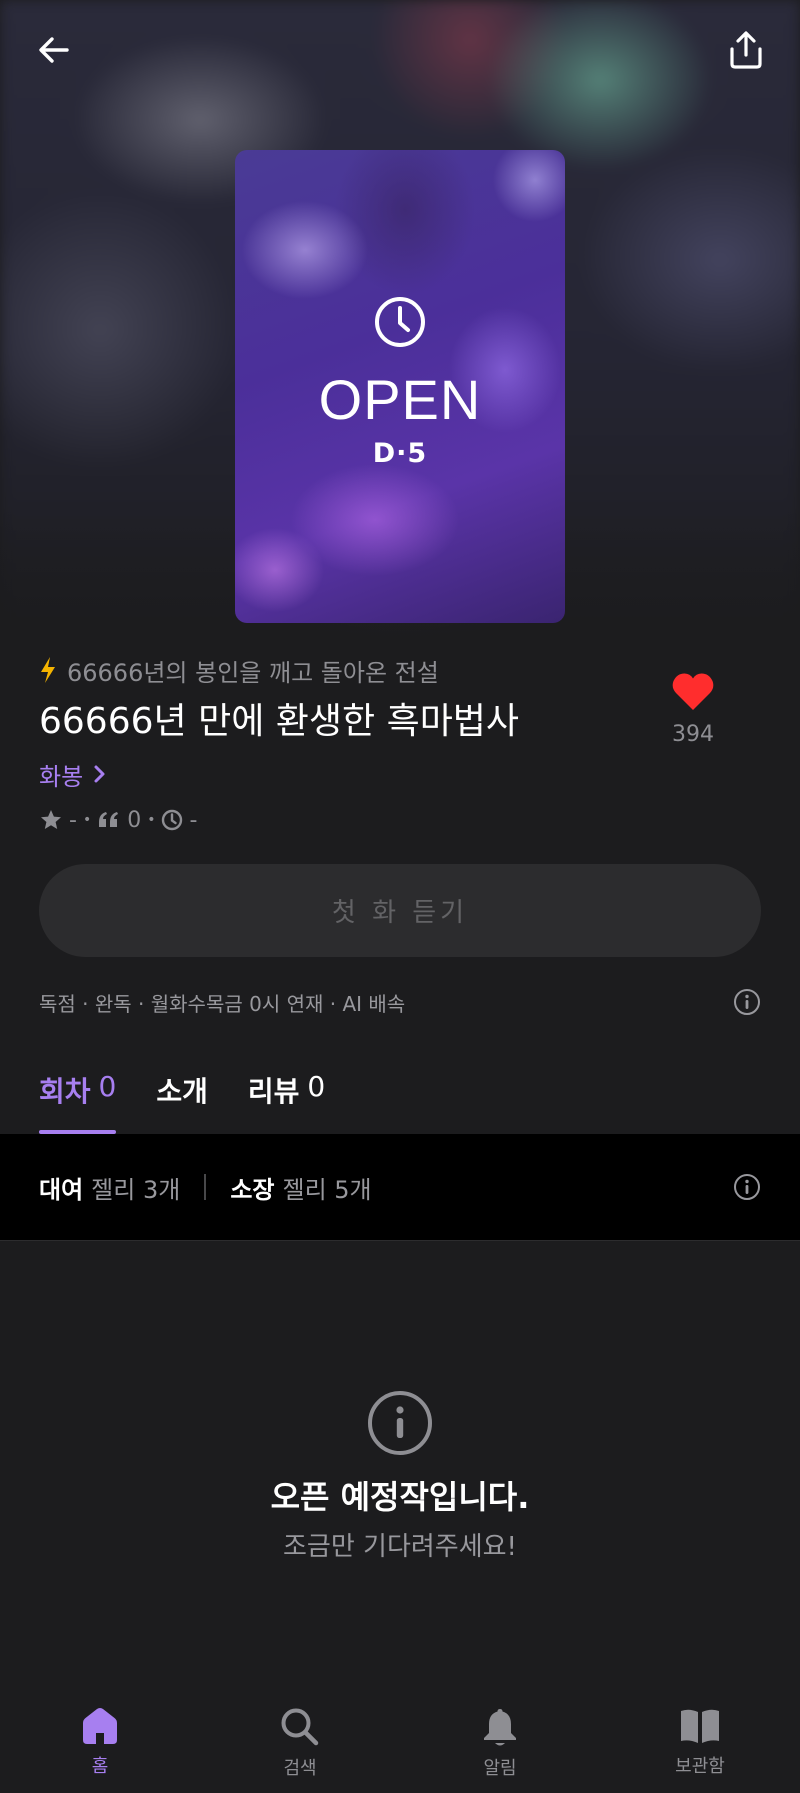  I want to click on quote-icon, so click(109, 819).